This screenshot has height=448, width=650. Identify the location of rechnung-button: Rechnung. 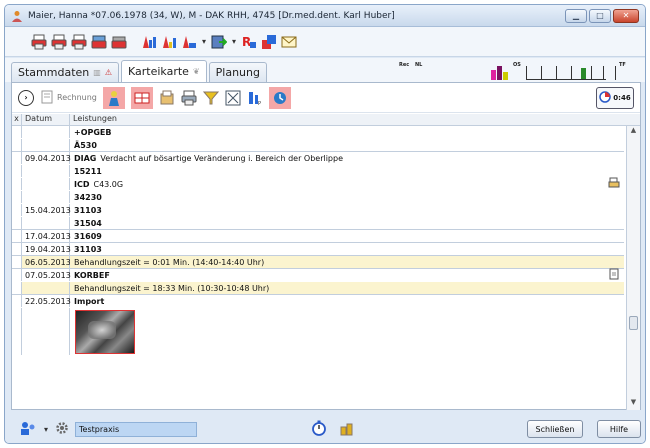
(68, 98).